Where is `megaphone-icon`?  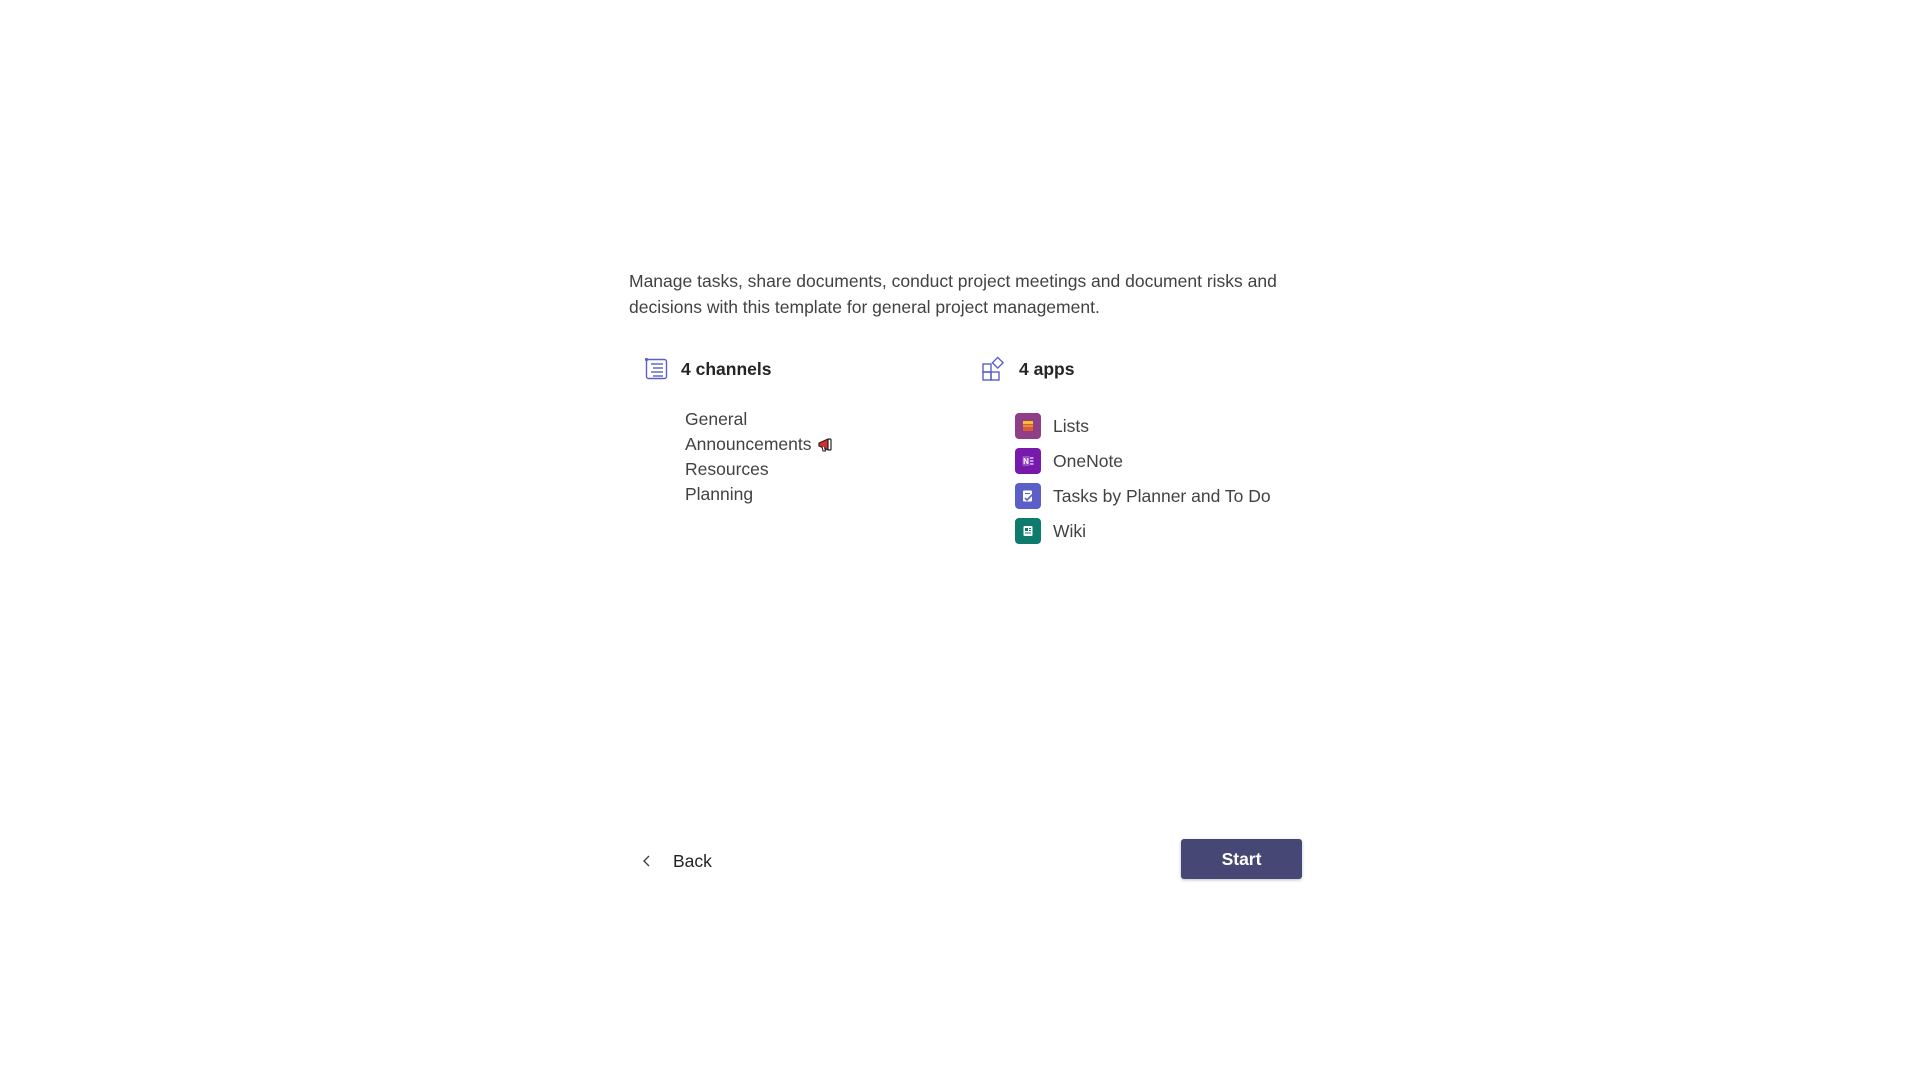 megaphone-icon is located at coordinates (827, 445).